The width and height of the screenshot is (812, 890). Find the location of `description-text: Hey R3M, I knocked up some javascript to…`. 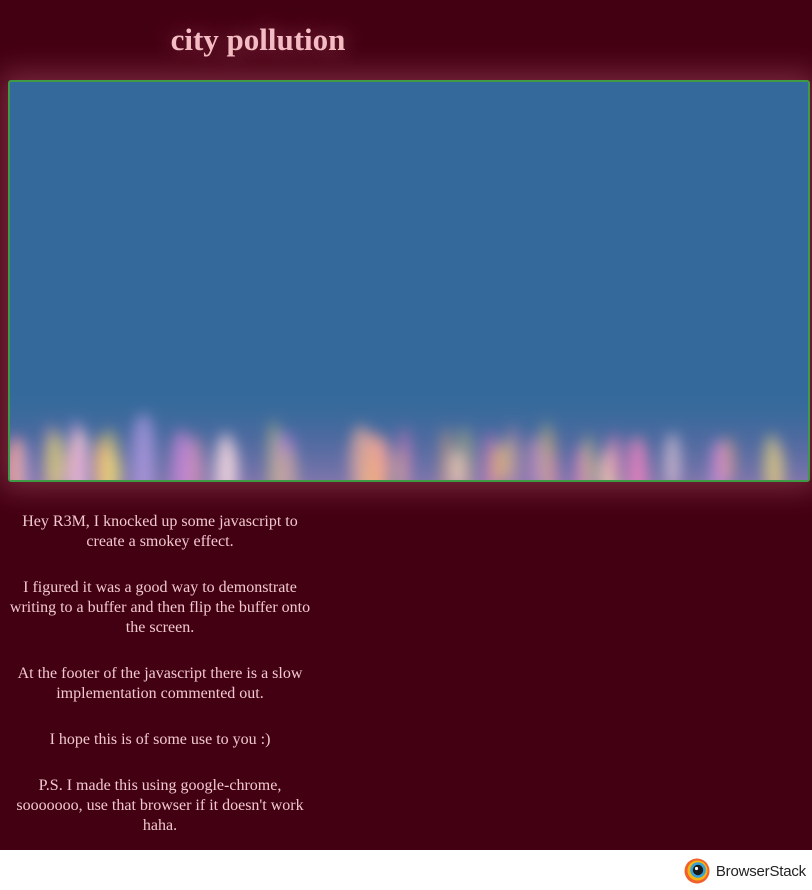

description-text: Hey R3M, I knocked up some javascript to… is located at coordinates (160, 687).